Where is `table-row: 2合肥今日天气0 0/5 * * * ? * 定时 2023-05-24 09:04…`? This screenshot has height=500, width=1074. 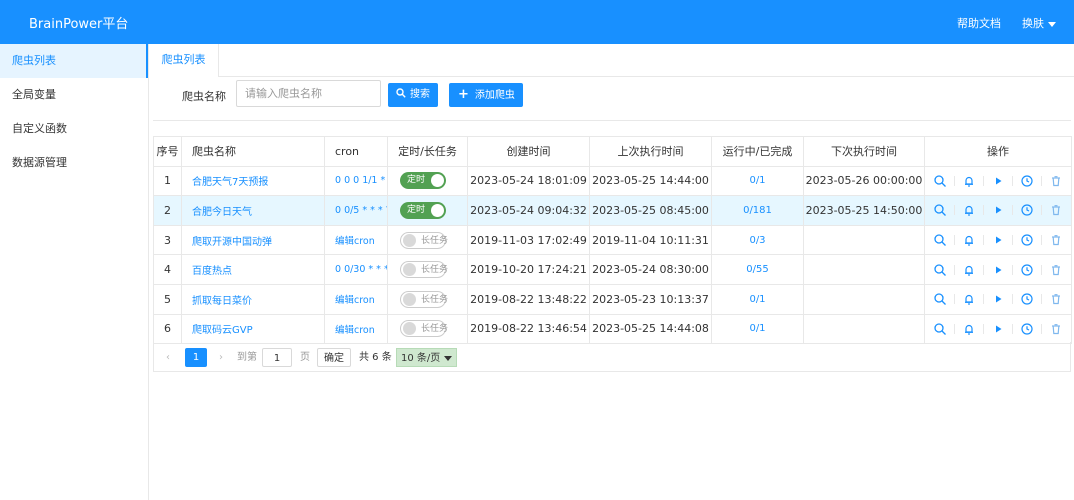
table-row: 2合肥今日天气0 0/5 * * * ? * 定时 2023-05-24 09:04… is located at coordinates (612, 210).